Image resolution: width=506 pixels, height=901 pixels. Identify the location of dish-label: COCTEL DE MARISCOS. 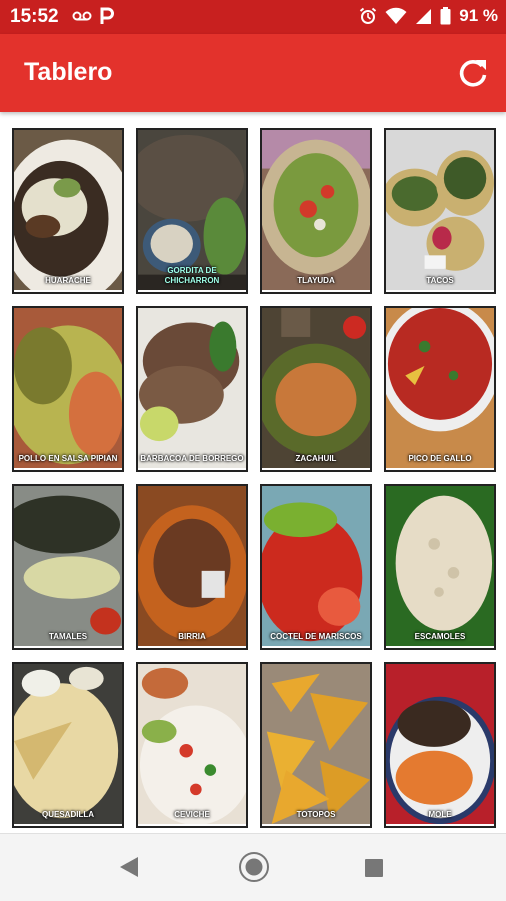
(316, 636).